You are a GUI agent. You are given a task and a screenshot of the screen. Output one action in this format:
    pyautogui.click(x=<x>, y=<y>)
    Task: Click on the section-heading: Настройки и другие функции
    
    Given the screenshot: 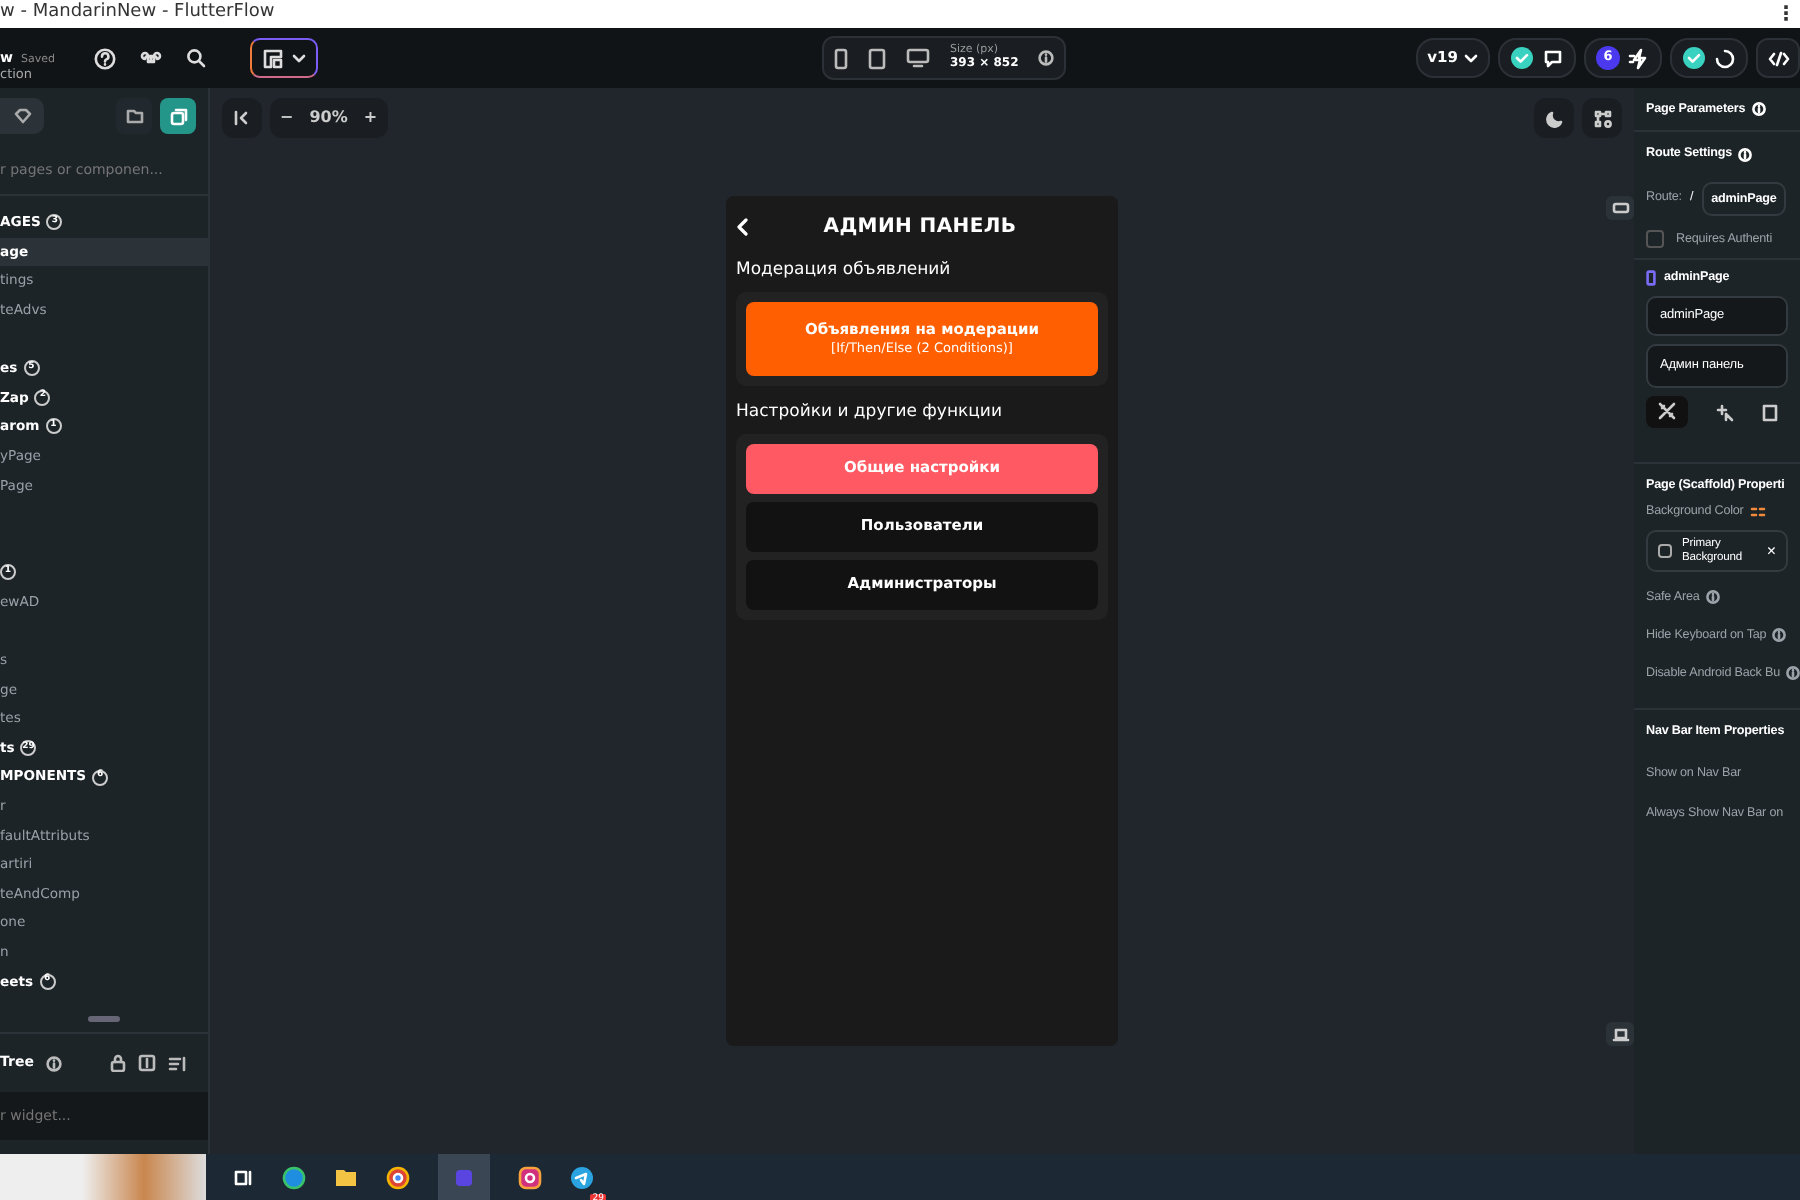 What is the action you would take?
    pyautogui.click(x=870, y=412)
    